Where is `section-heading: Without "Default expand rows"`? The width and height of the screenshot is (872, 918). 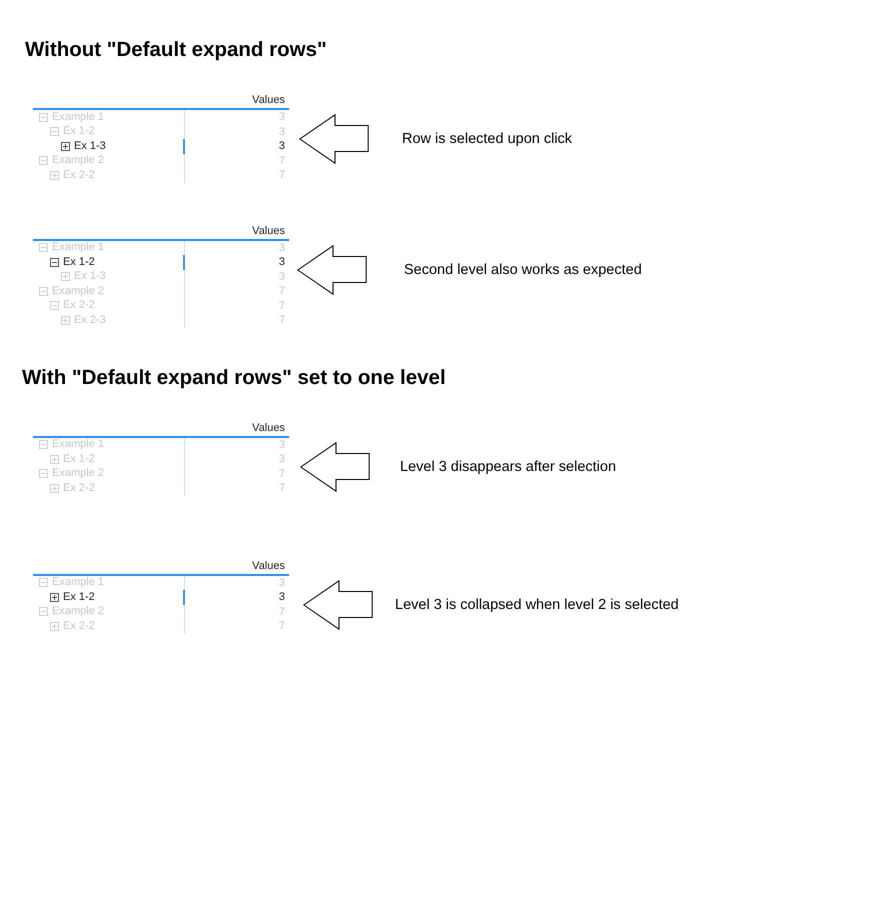 section-heading: Without "Default expand rows" is located at coordinates (176, 50).